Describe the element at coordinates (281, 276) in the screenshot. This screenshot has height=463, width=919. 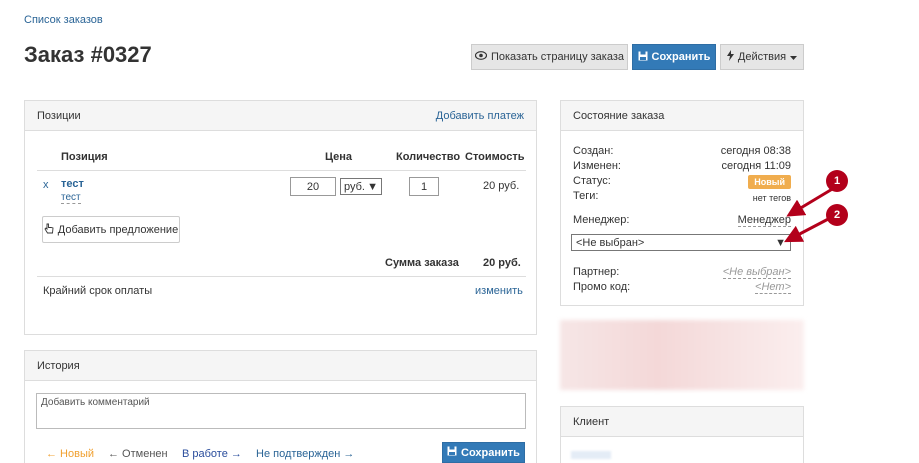
I see `total-divider` at that location.